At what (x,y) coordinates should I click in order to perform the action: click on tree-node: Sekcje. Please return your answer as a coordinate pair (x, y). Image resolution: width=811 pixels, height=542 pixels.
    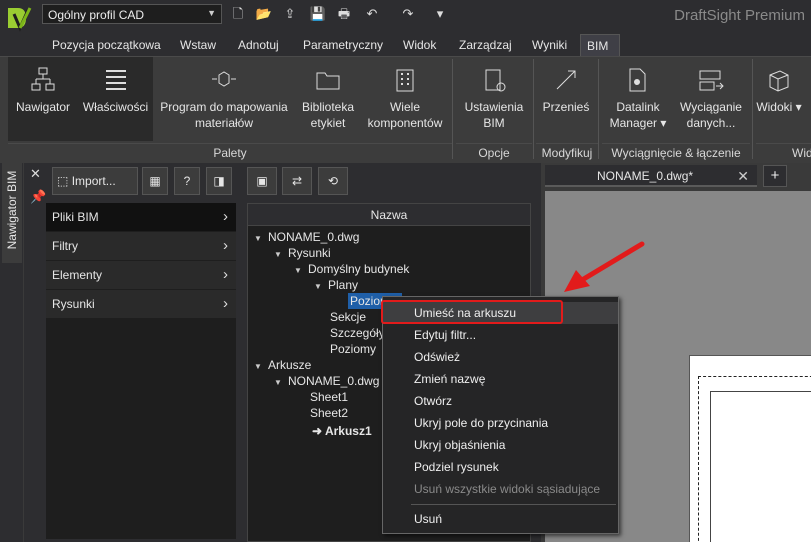
    Looking at the image, I should click on (348, 317).